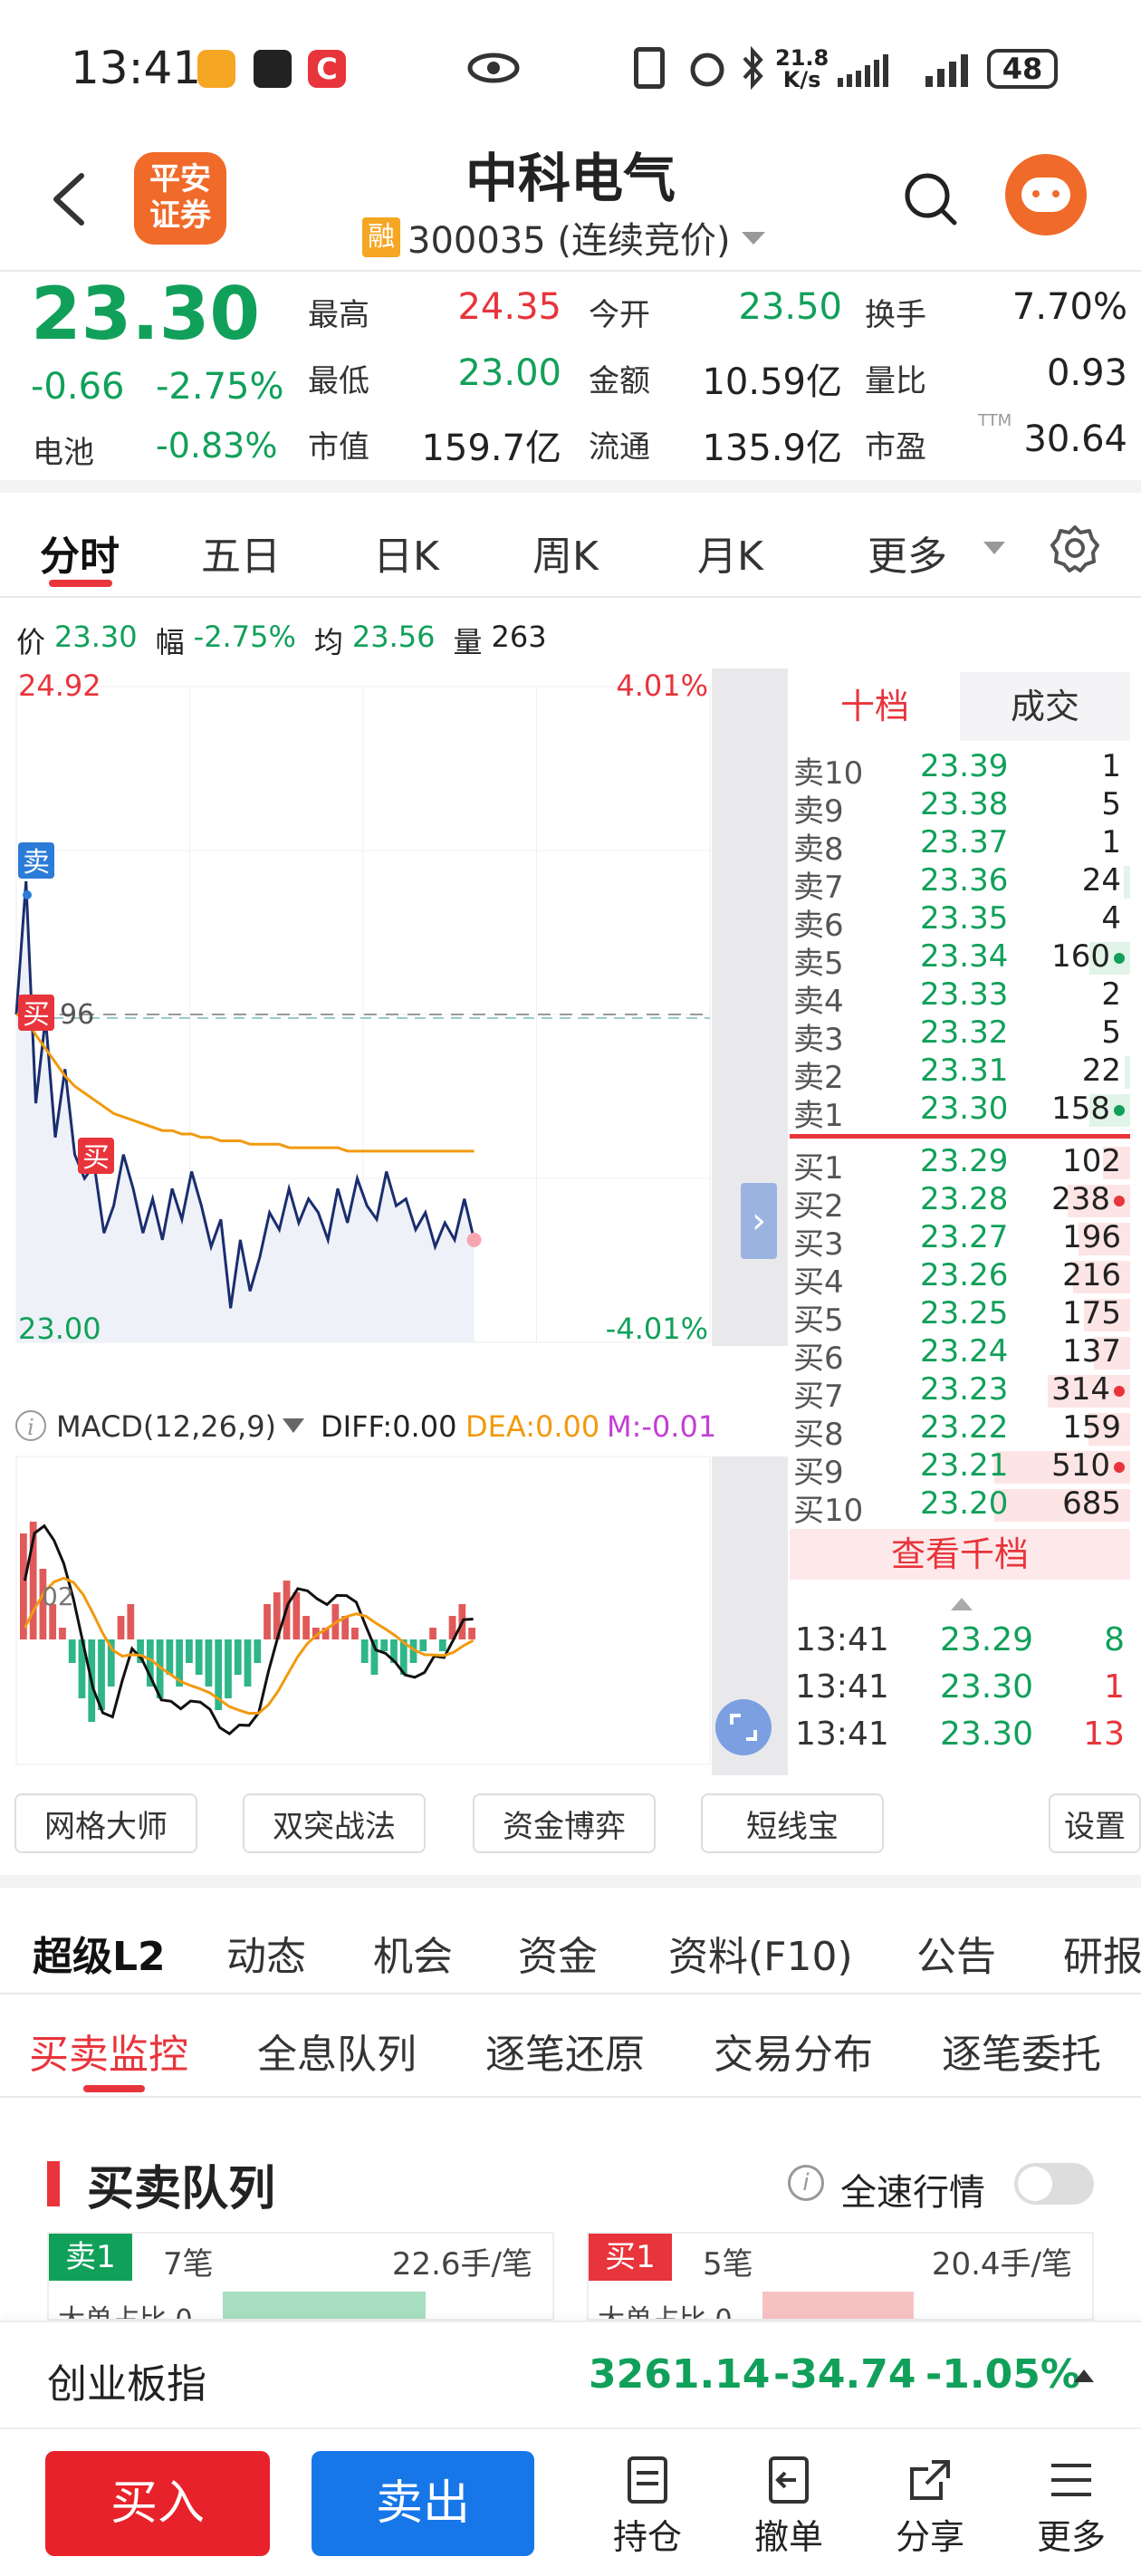 The width and height of the screenshot is (1141, 2576). What do you see at coordinates (913, 2193) in the screenshot?
I see `fast-quote-label: 全速行情` at bounding box center [913, 2193].